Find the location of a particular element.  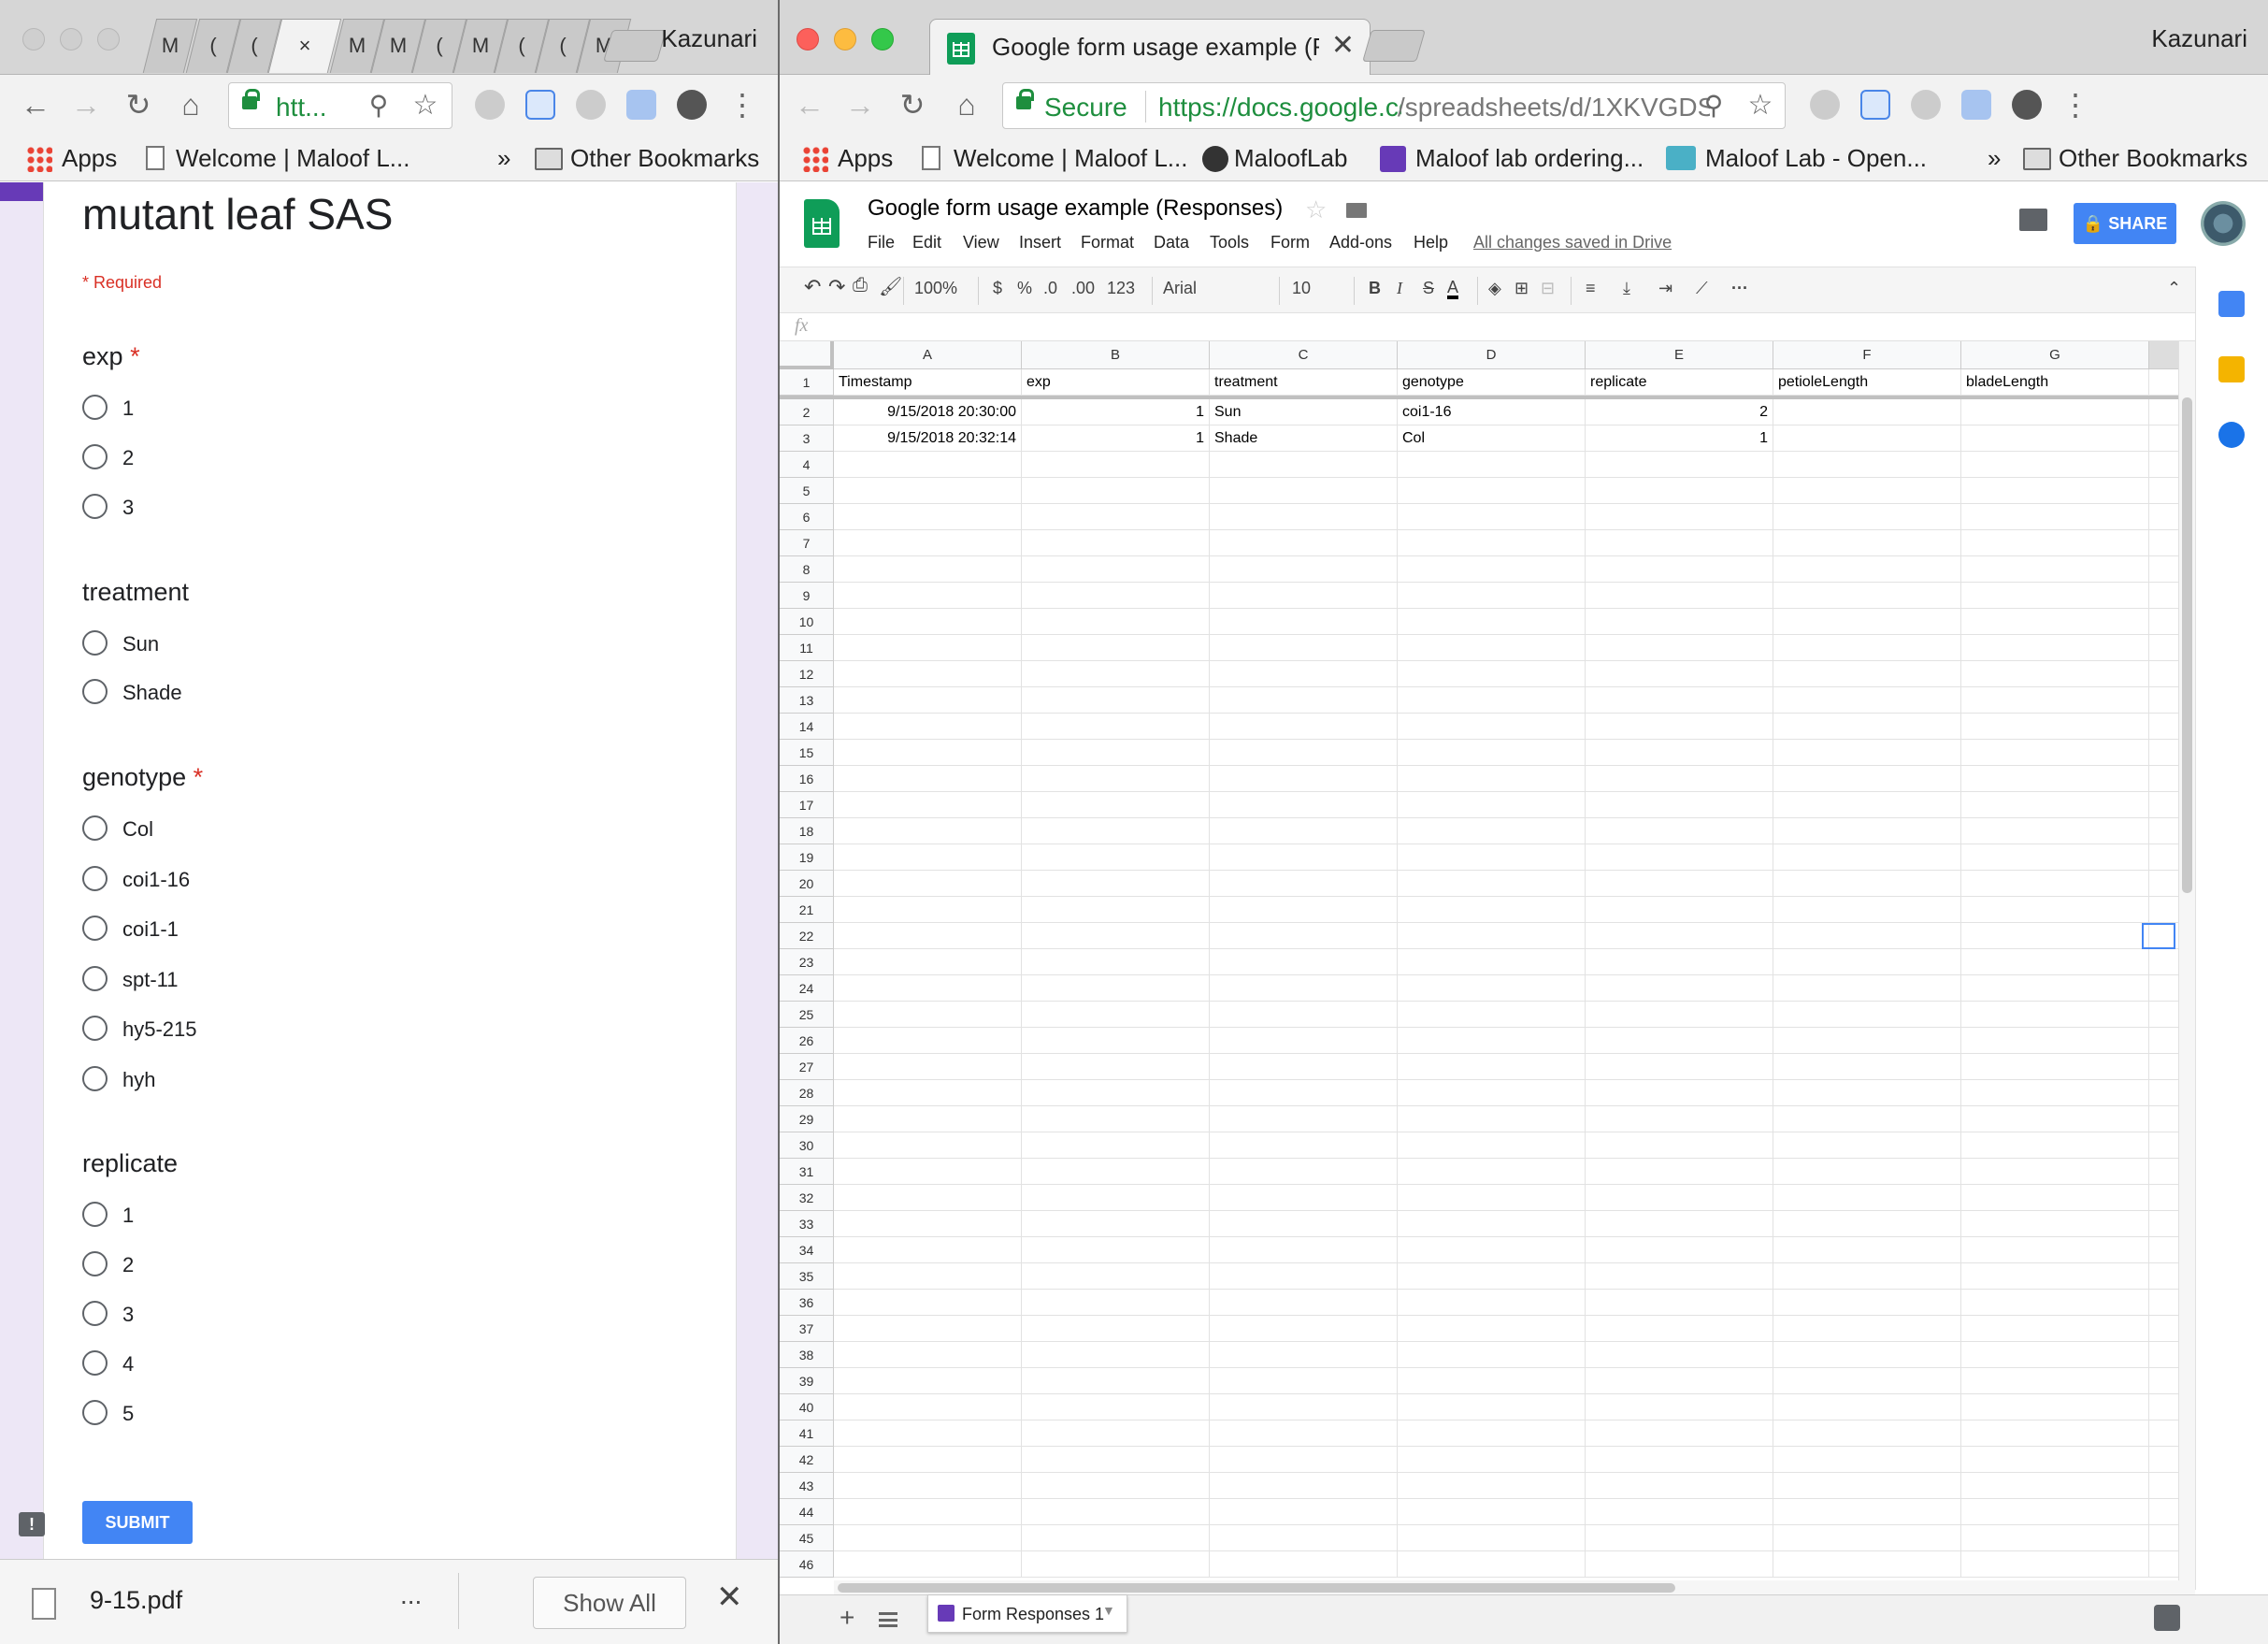

row-header: 26 is located at coordinates (807, 1041).